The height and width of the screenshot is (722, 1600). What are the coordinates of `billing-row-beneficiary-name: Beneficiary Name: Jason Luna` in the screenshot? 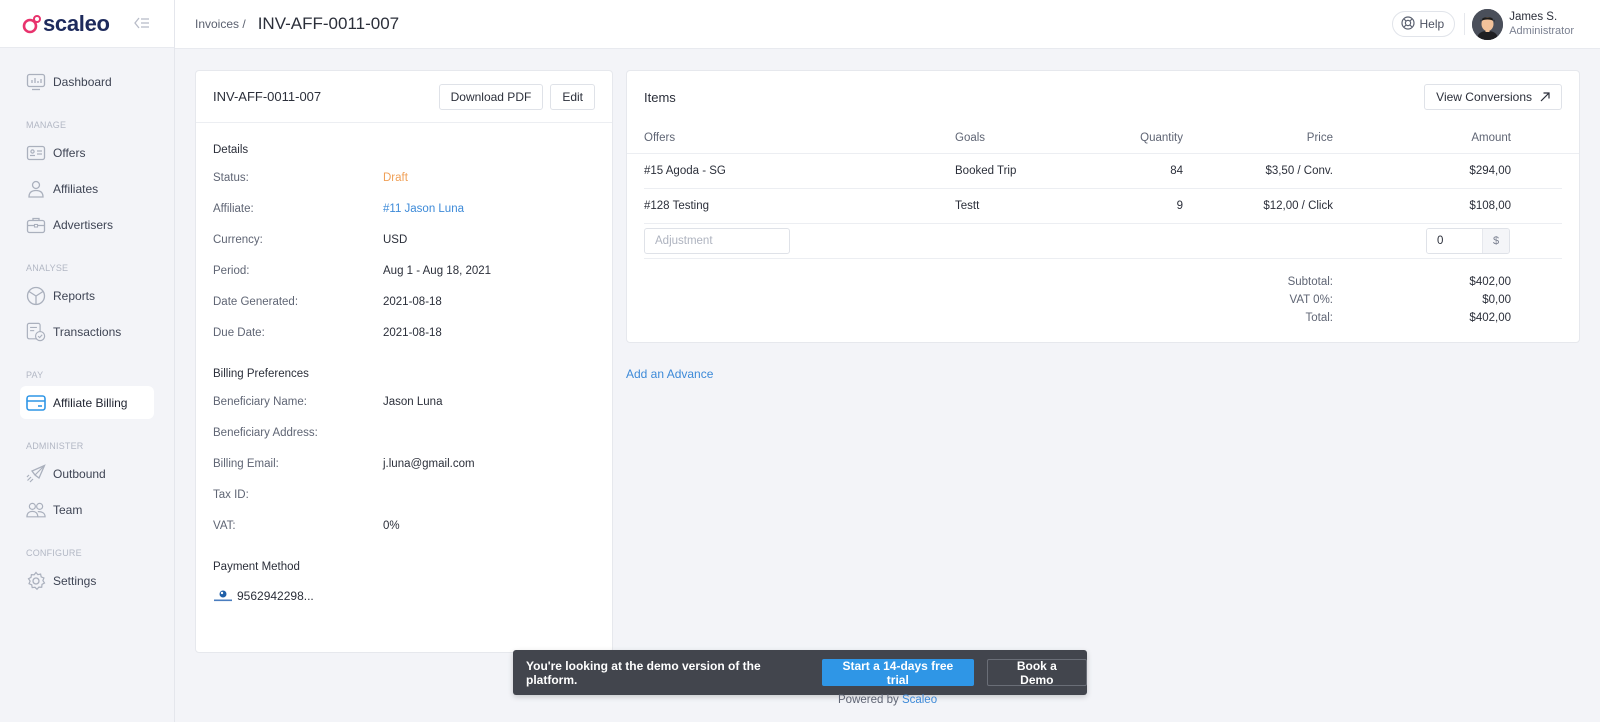 It's located at (404, 401).